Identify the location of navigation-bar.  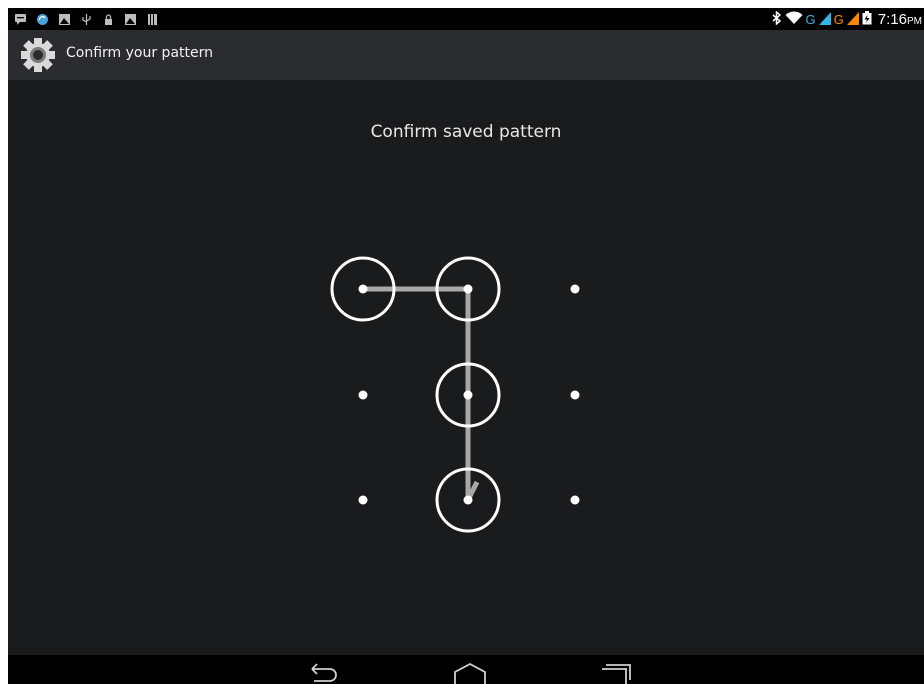
(466, 669).